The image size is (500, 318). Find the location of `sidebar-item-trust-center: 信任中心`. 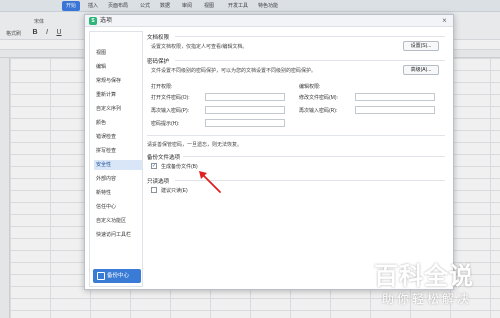

sidebar-item-trust-center: 信任中心 is located at coordinates (118, 207).